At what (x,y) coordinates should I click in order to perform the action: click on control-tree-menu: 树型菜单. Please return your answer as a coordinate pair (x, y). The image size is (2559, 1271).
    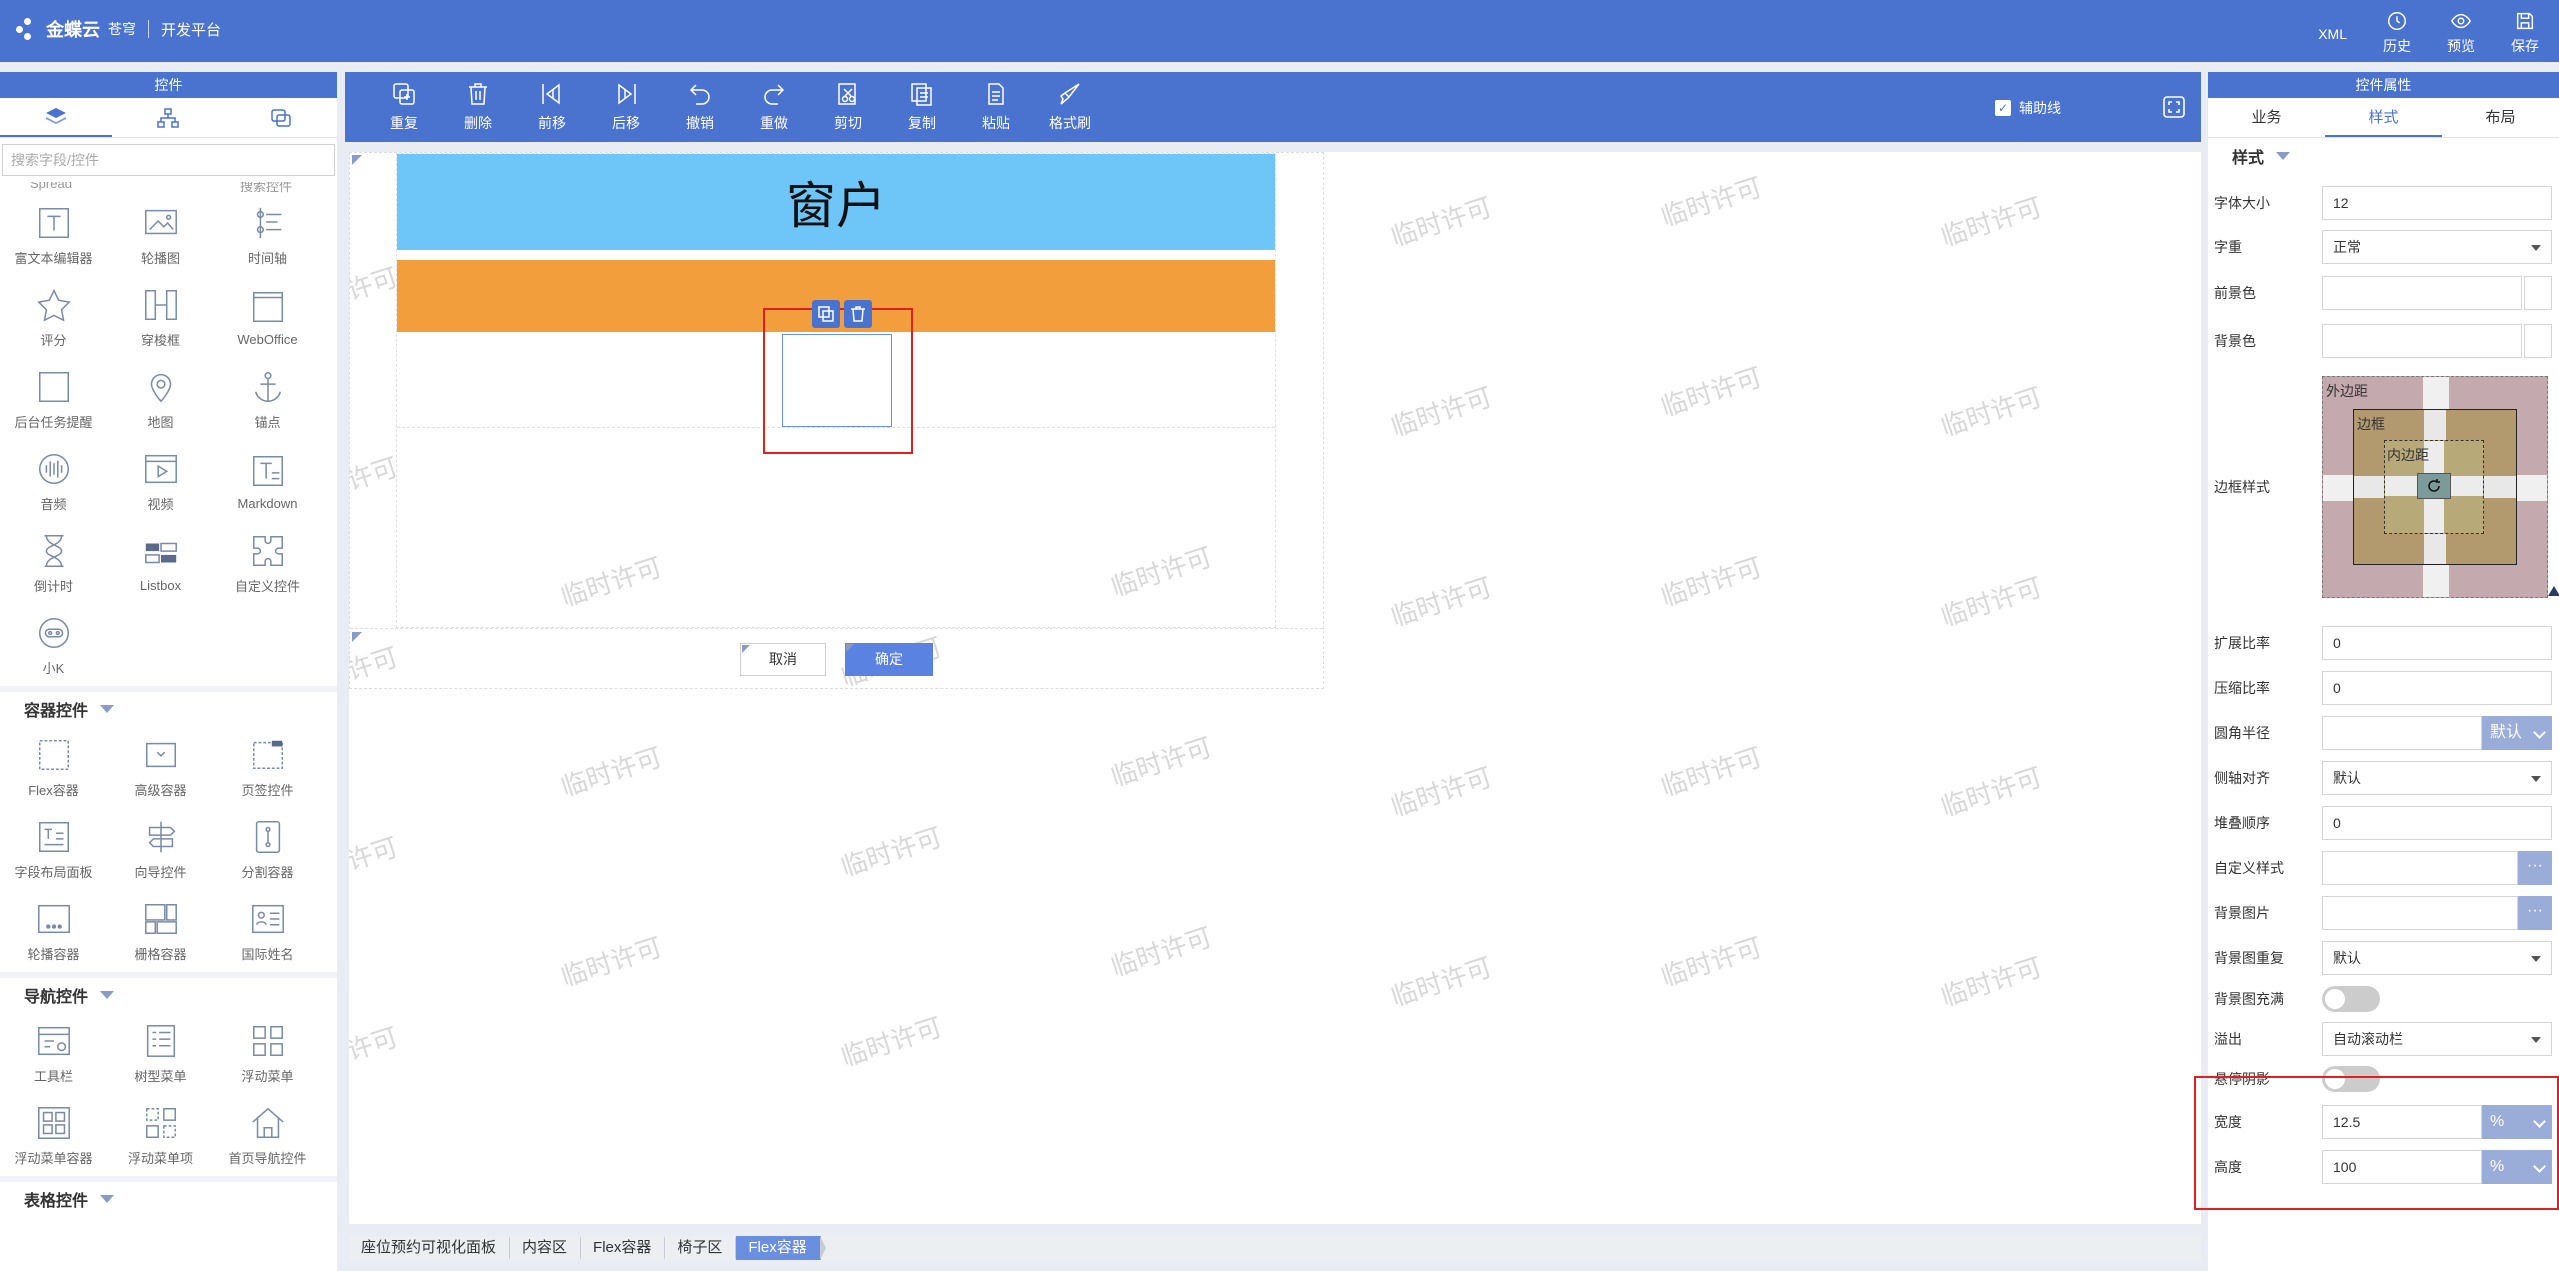
    Looking at the image, I should click on (160, 1053).